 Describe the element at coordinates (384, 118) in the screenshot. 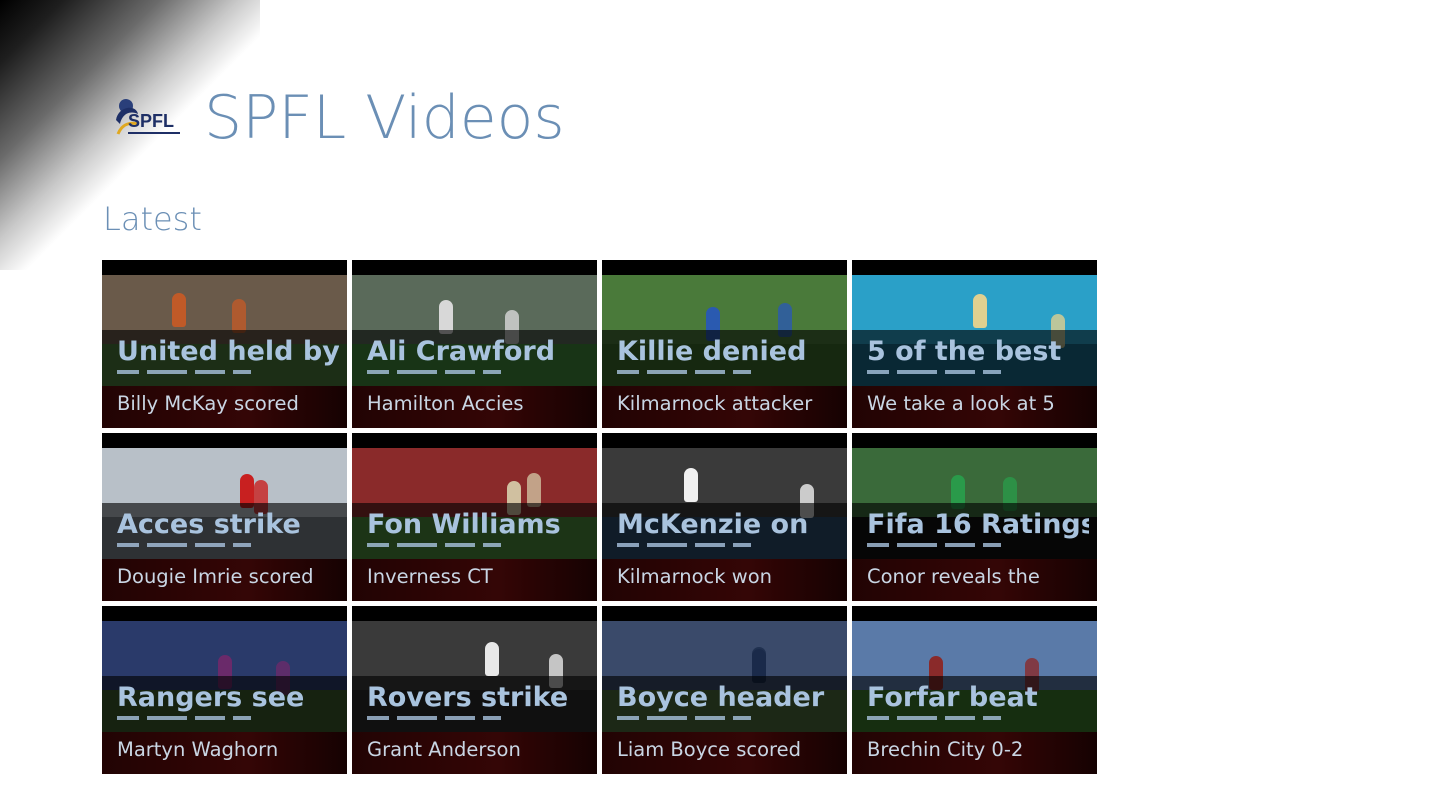

I see `app-title: SPFL Videos` at that location.